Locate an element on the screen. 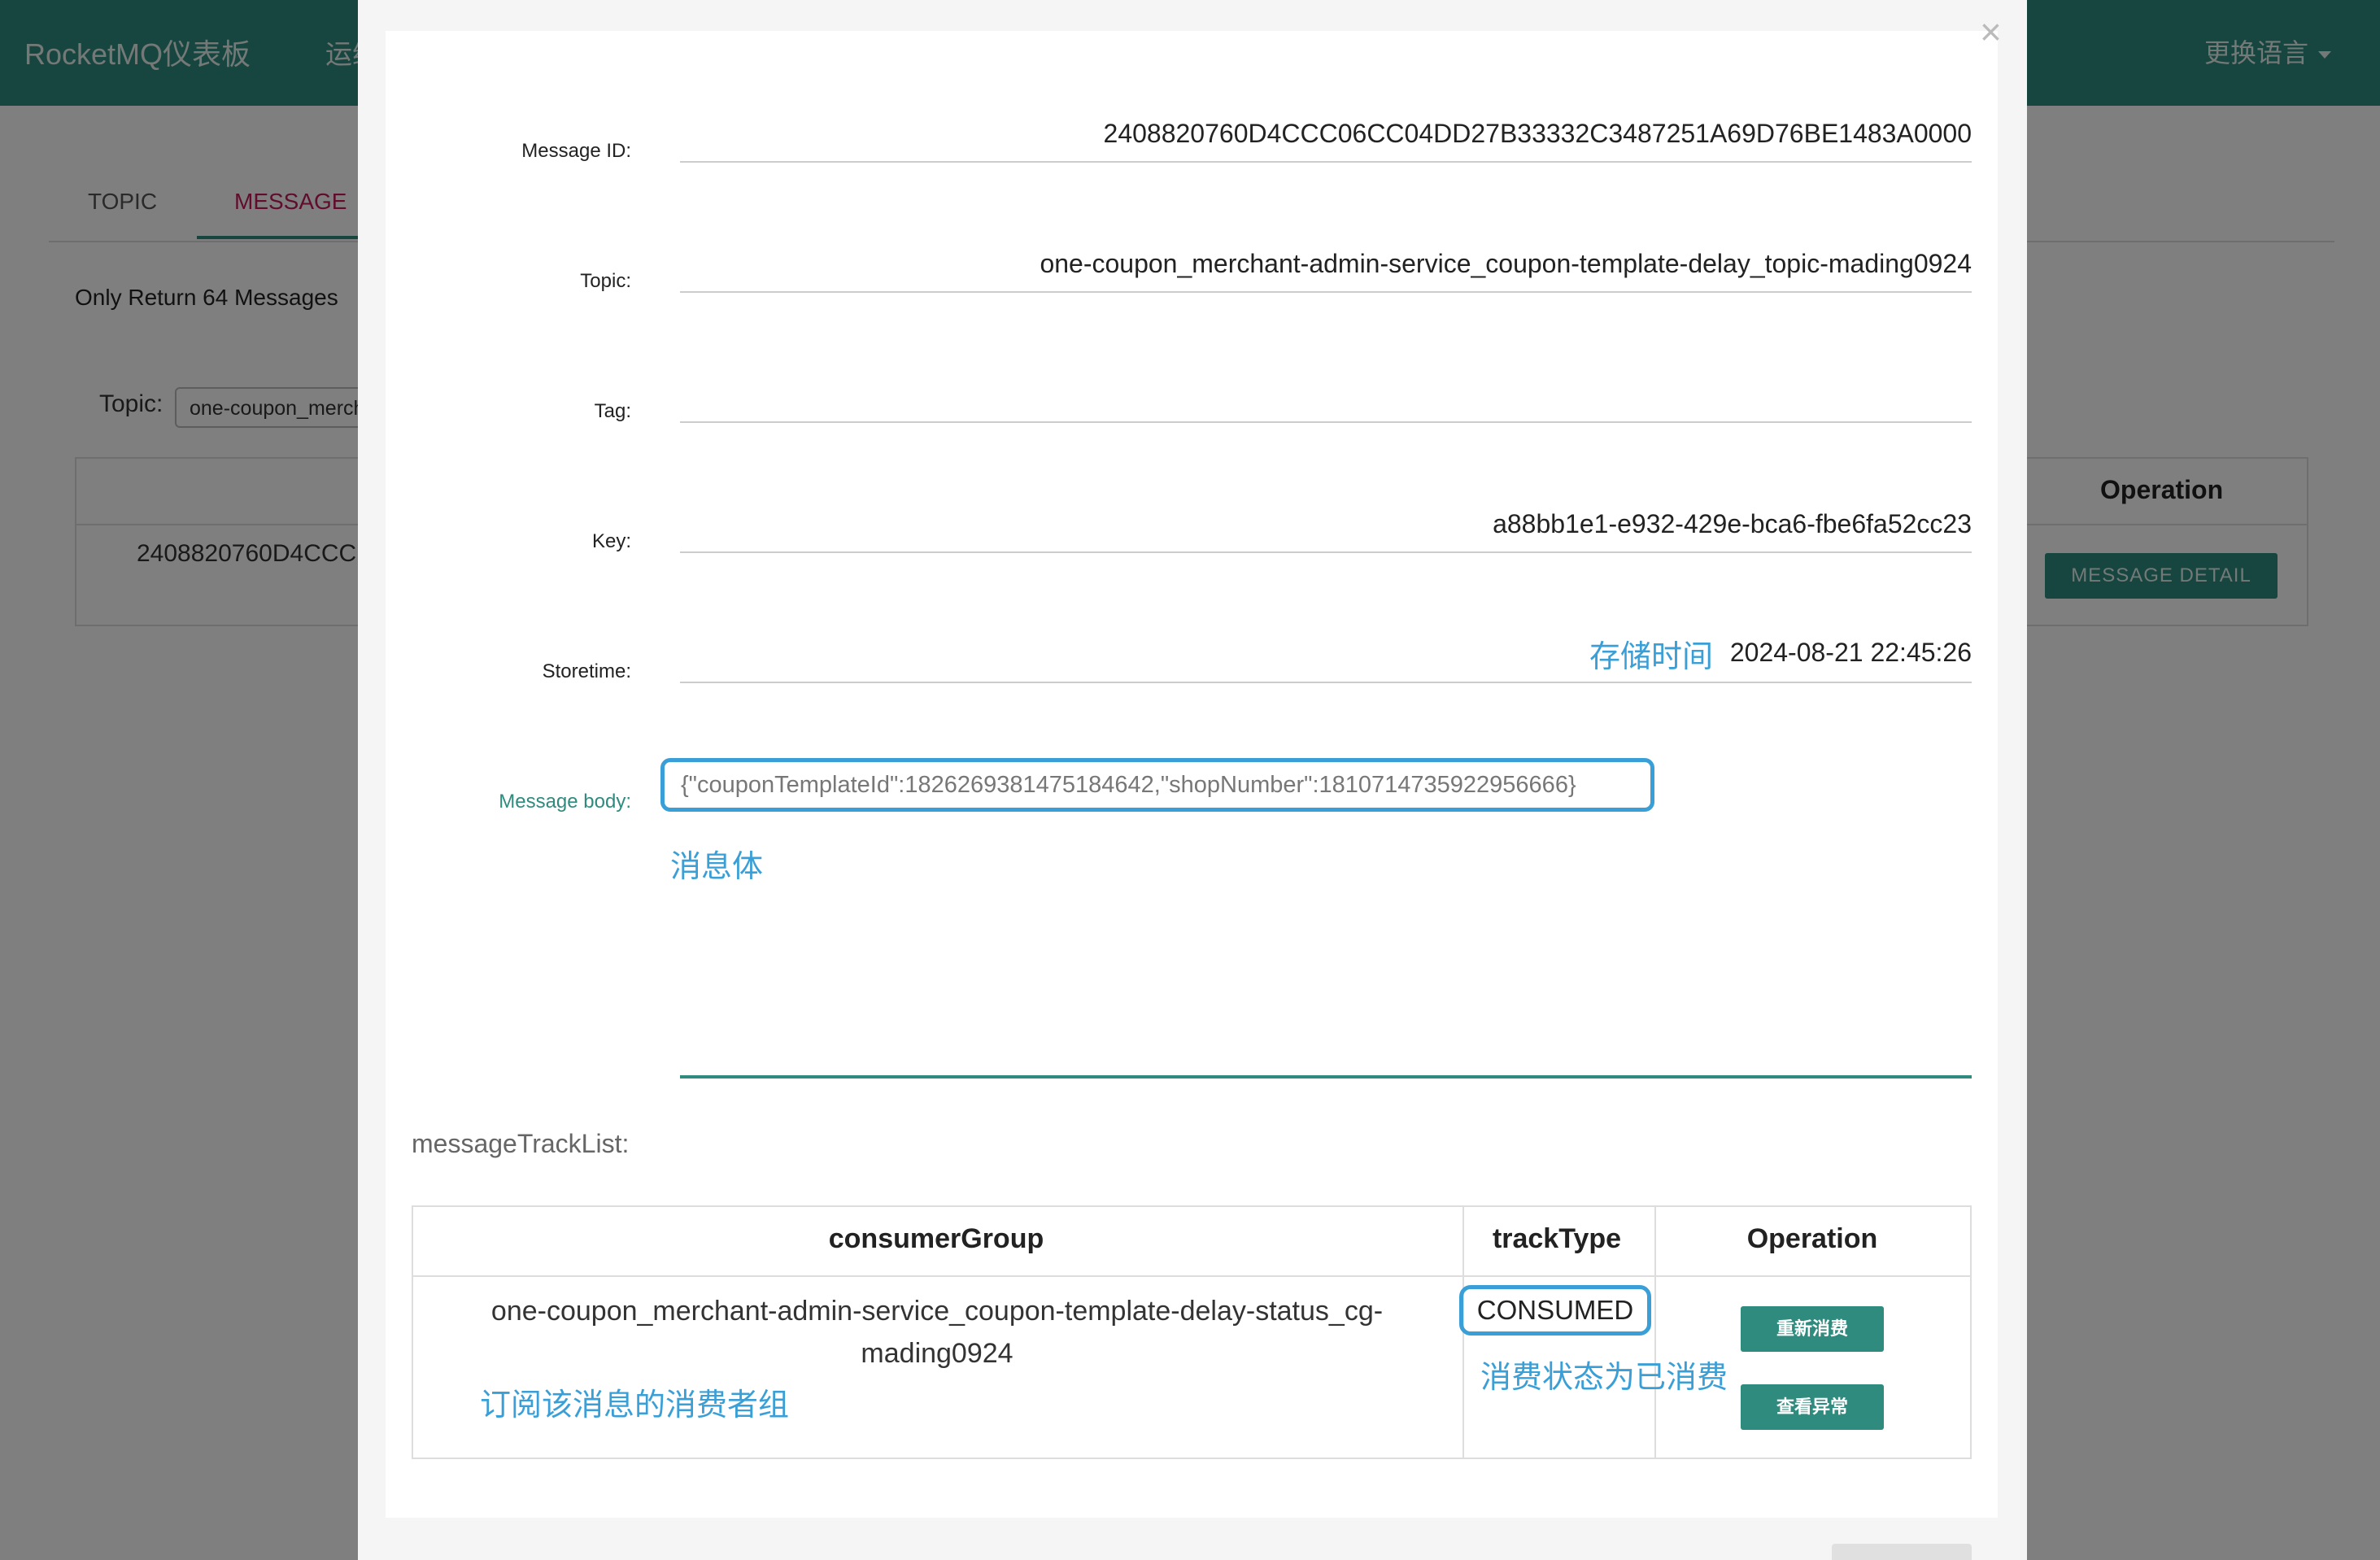  topic-underline is located at coordinates (1326, 292).